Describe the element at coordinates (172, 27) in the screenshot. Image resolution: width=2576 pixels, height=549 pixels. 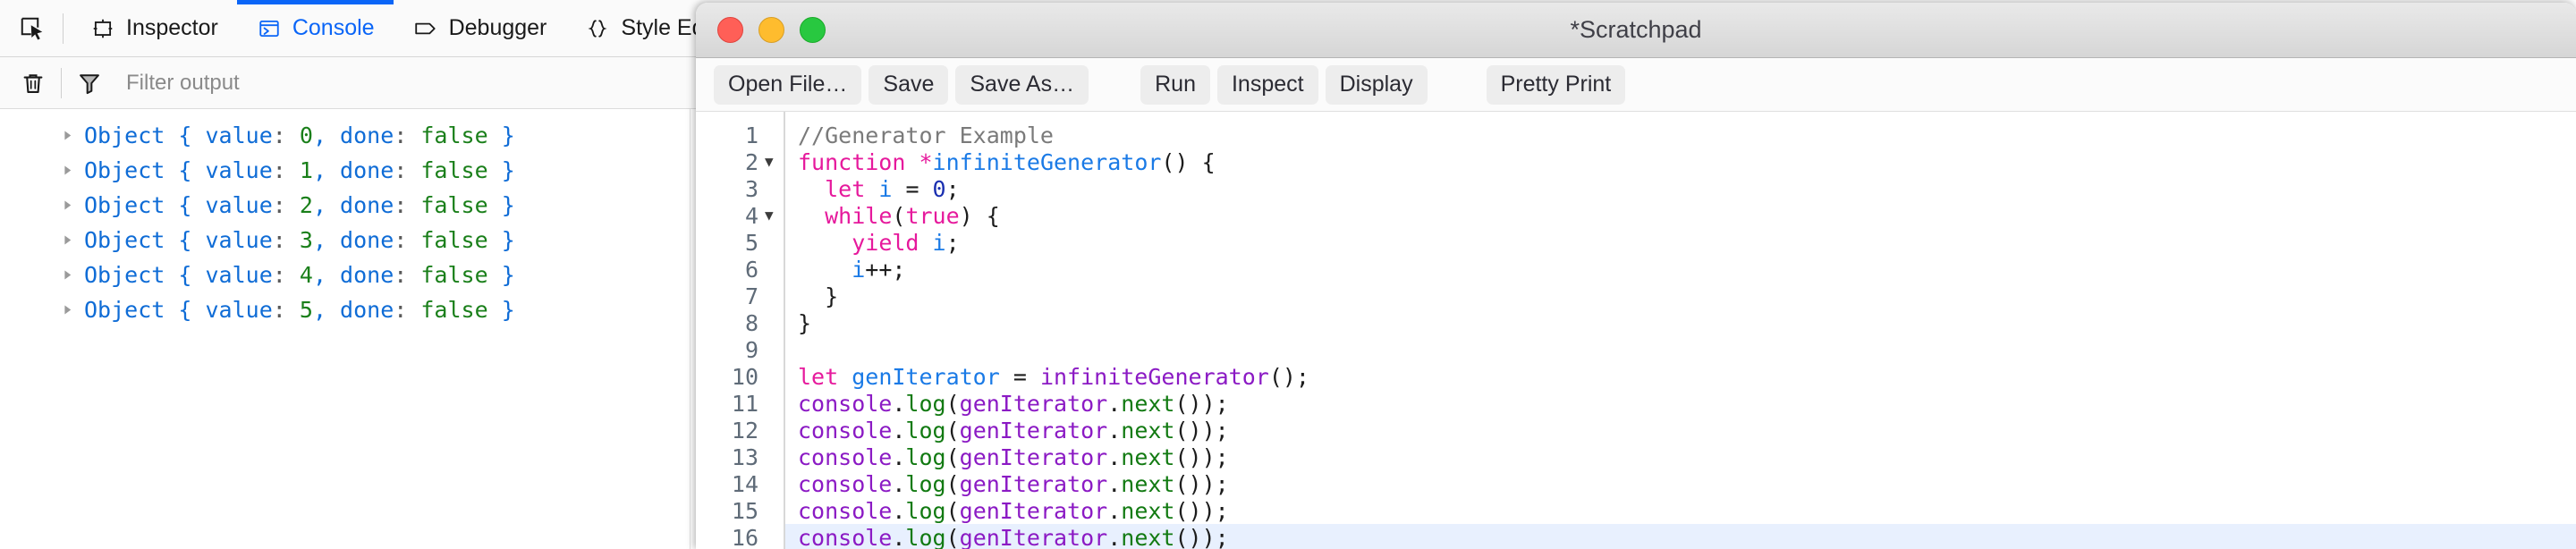
I see `tab-inspector-label: Inspector` at that location.